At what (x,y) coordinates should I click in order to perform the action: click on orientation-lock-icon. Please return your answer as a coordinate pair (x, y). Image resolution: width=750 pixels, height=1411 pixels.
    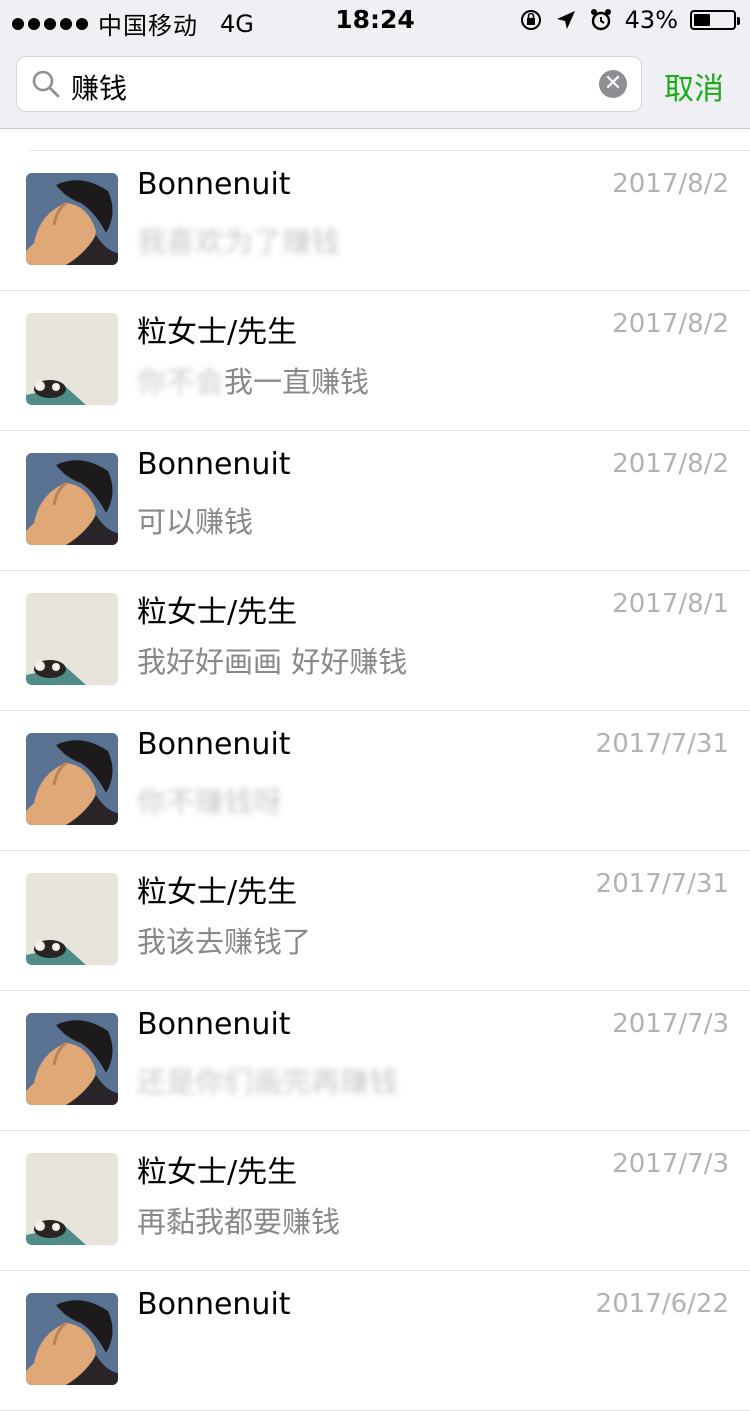
    Looking at the image, I should click on (530, 20).